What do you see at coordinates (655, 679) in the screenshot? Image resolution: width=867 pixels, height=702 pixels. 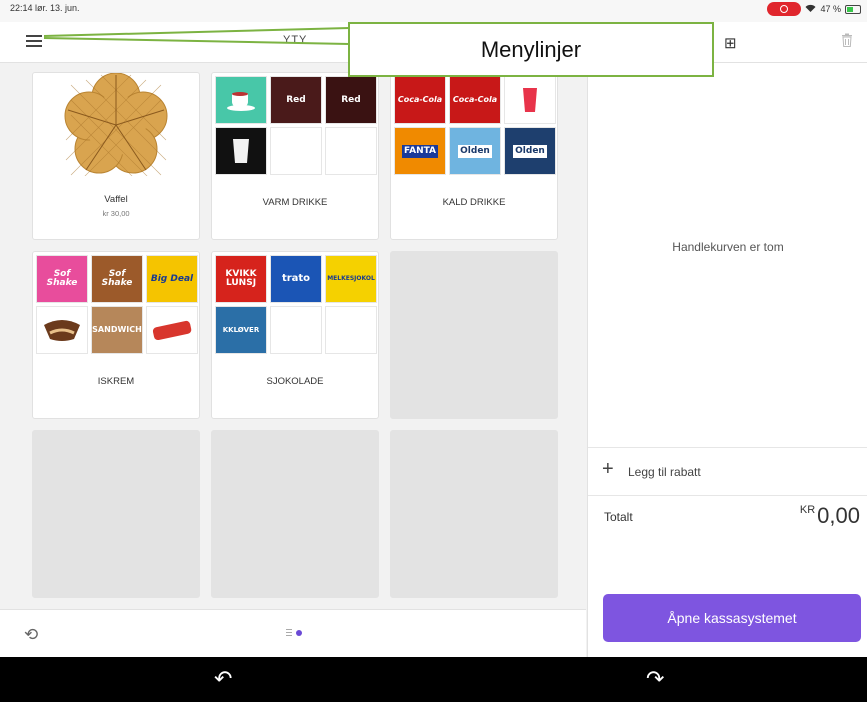 I see `redo-icon: ↷` at bounding box center [655, 679].